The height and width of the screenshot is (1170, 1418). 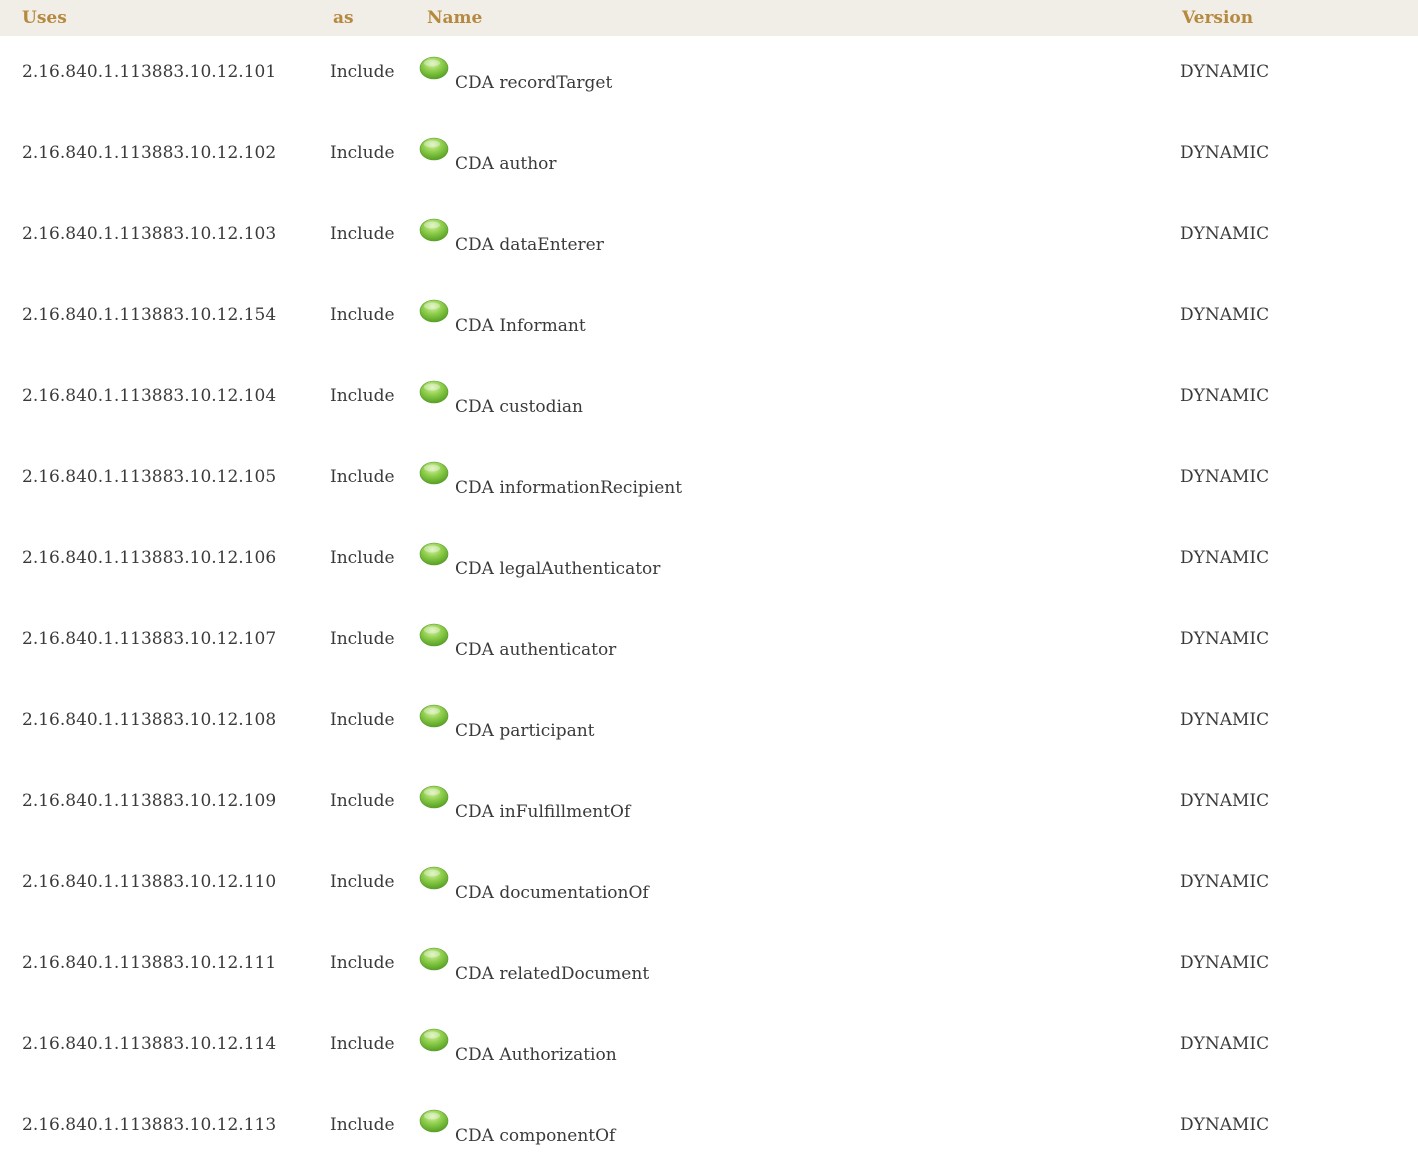 I want to click on template-link: CDA author, so click(x=488, y=155).